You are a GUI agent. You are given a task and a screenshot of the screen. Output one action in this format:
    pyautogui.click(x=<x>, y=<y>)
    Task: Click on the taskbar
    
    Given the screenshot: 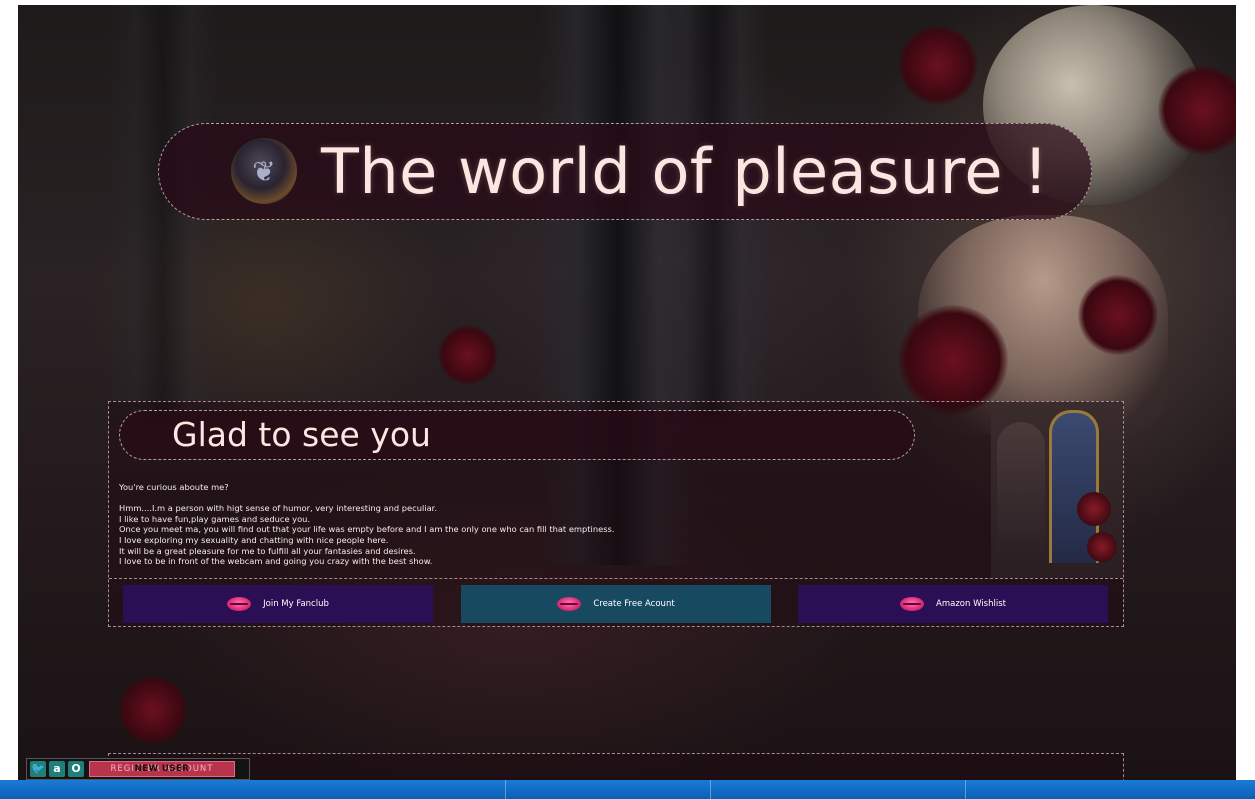 What is the action you would take?
    pyautogui.click(x=627, y=789)
    